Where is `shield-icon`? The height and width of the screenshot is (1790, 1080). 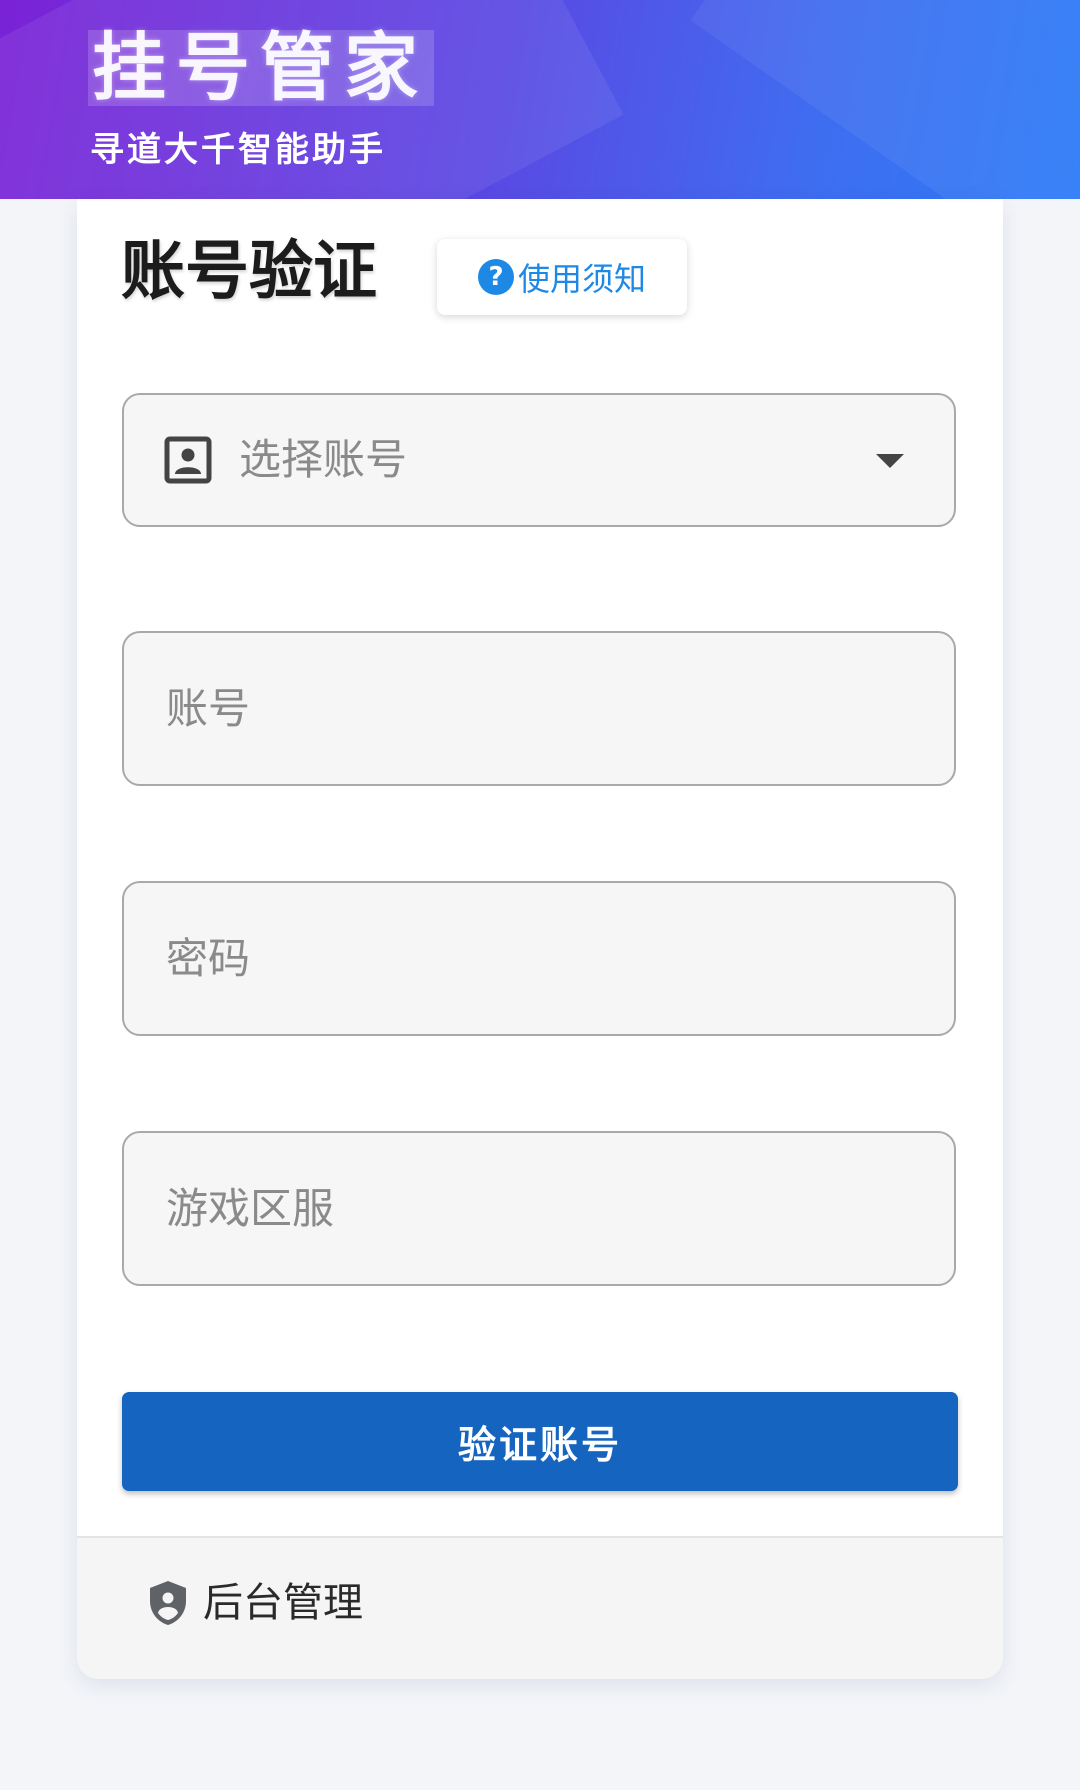 shield-icon is located at coordinates (168, 1603).